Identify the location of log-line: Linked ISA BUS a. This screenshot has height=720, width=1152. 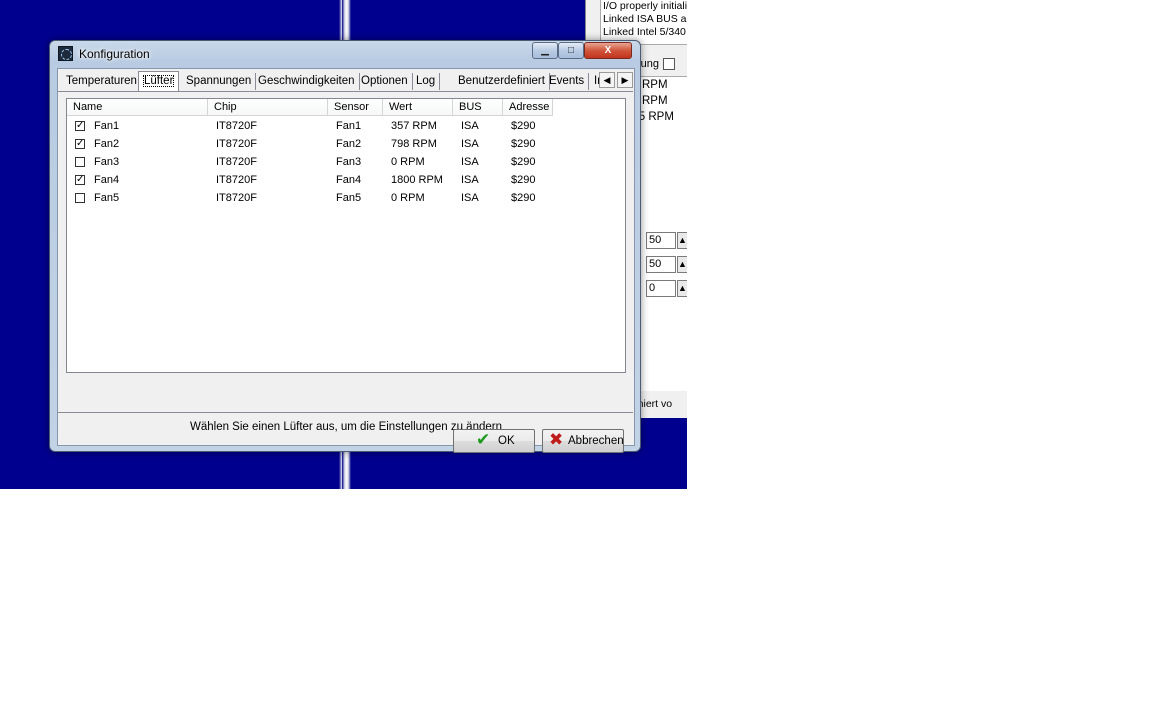
(645, 19).